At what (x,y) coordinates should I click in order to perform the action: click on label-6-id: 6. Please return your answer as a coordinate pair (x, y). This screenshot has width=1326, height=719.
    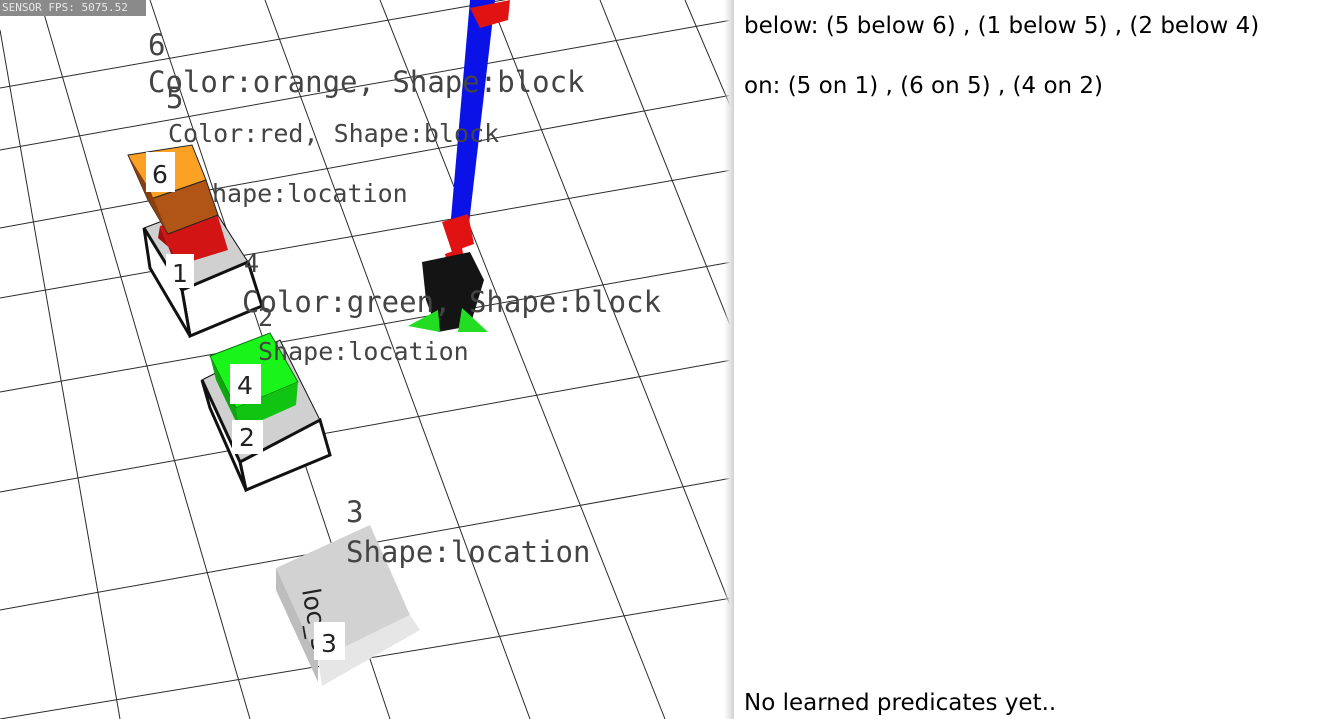
    Looking at the image, I should click on (156, 45).